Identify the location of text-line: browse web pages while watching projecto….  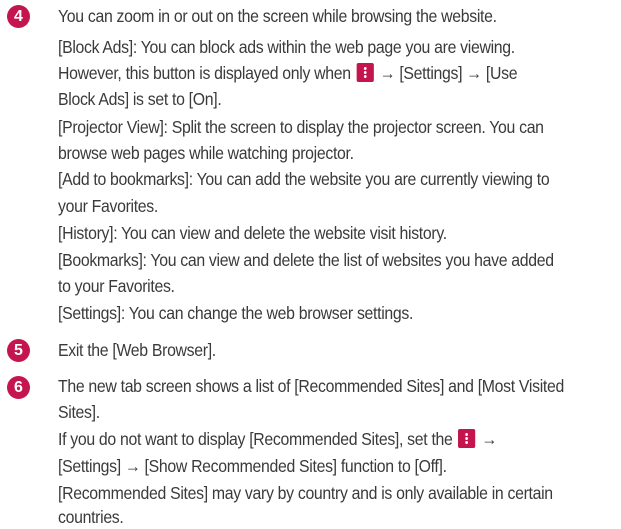
(206, 153).